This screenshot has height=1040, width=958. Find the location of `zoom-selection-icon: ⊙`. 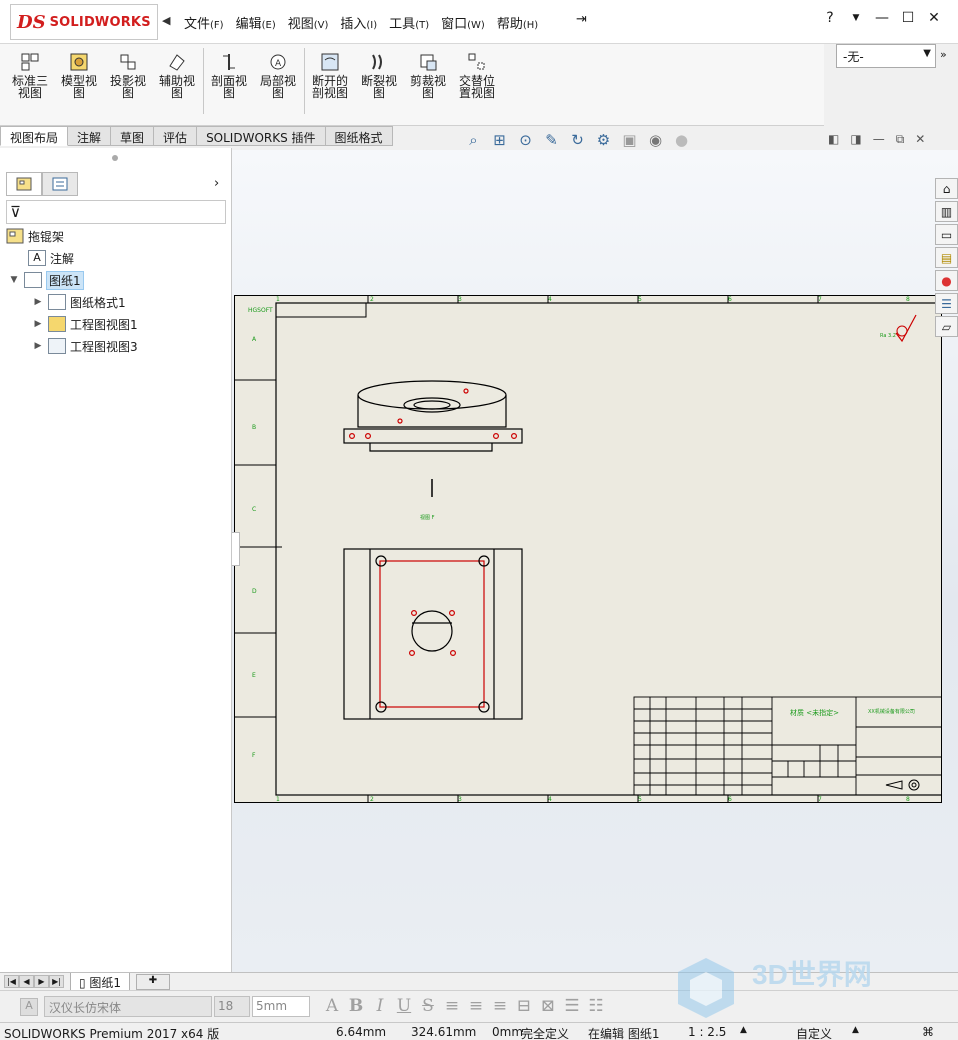

zoom-selection-icon: ⊙ is located at coordinates (525, 140).